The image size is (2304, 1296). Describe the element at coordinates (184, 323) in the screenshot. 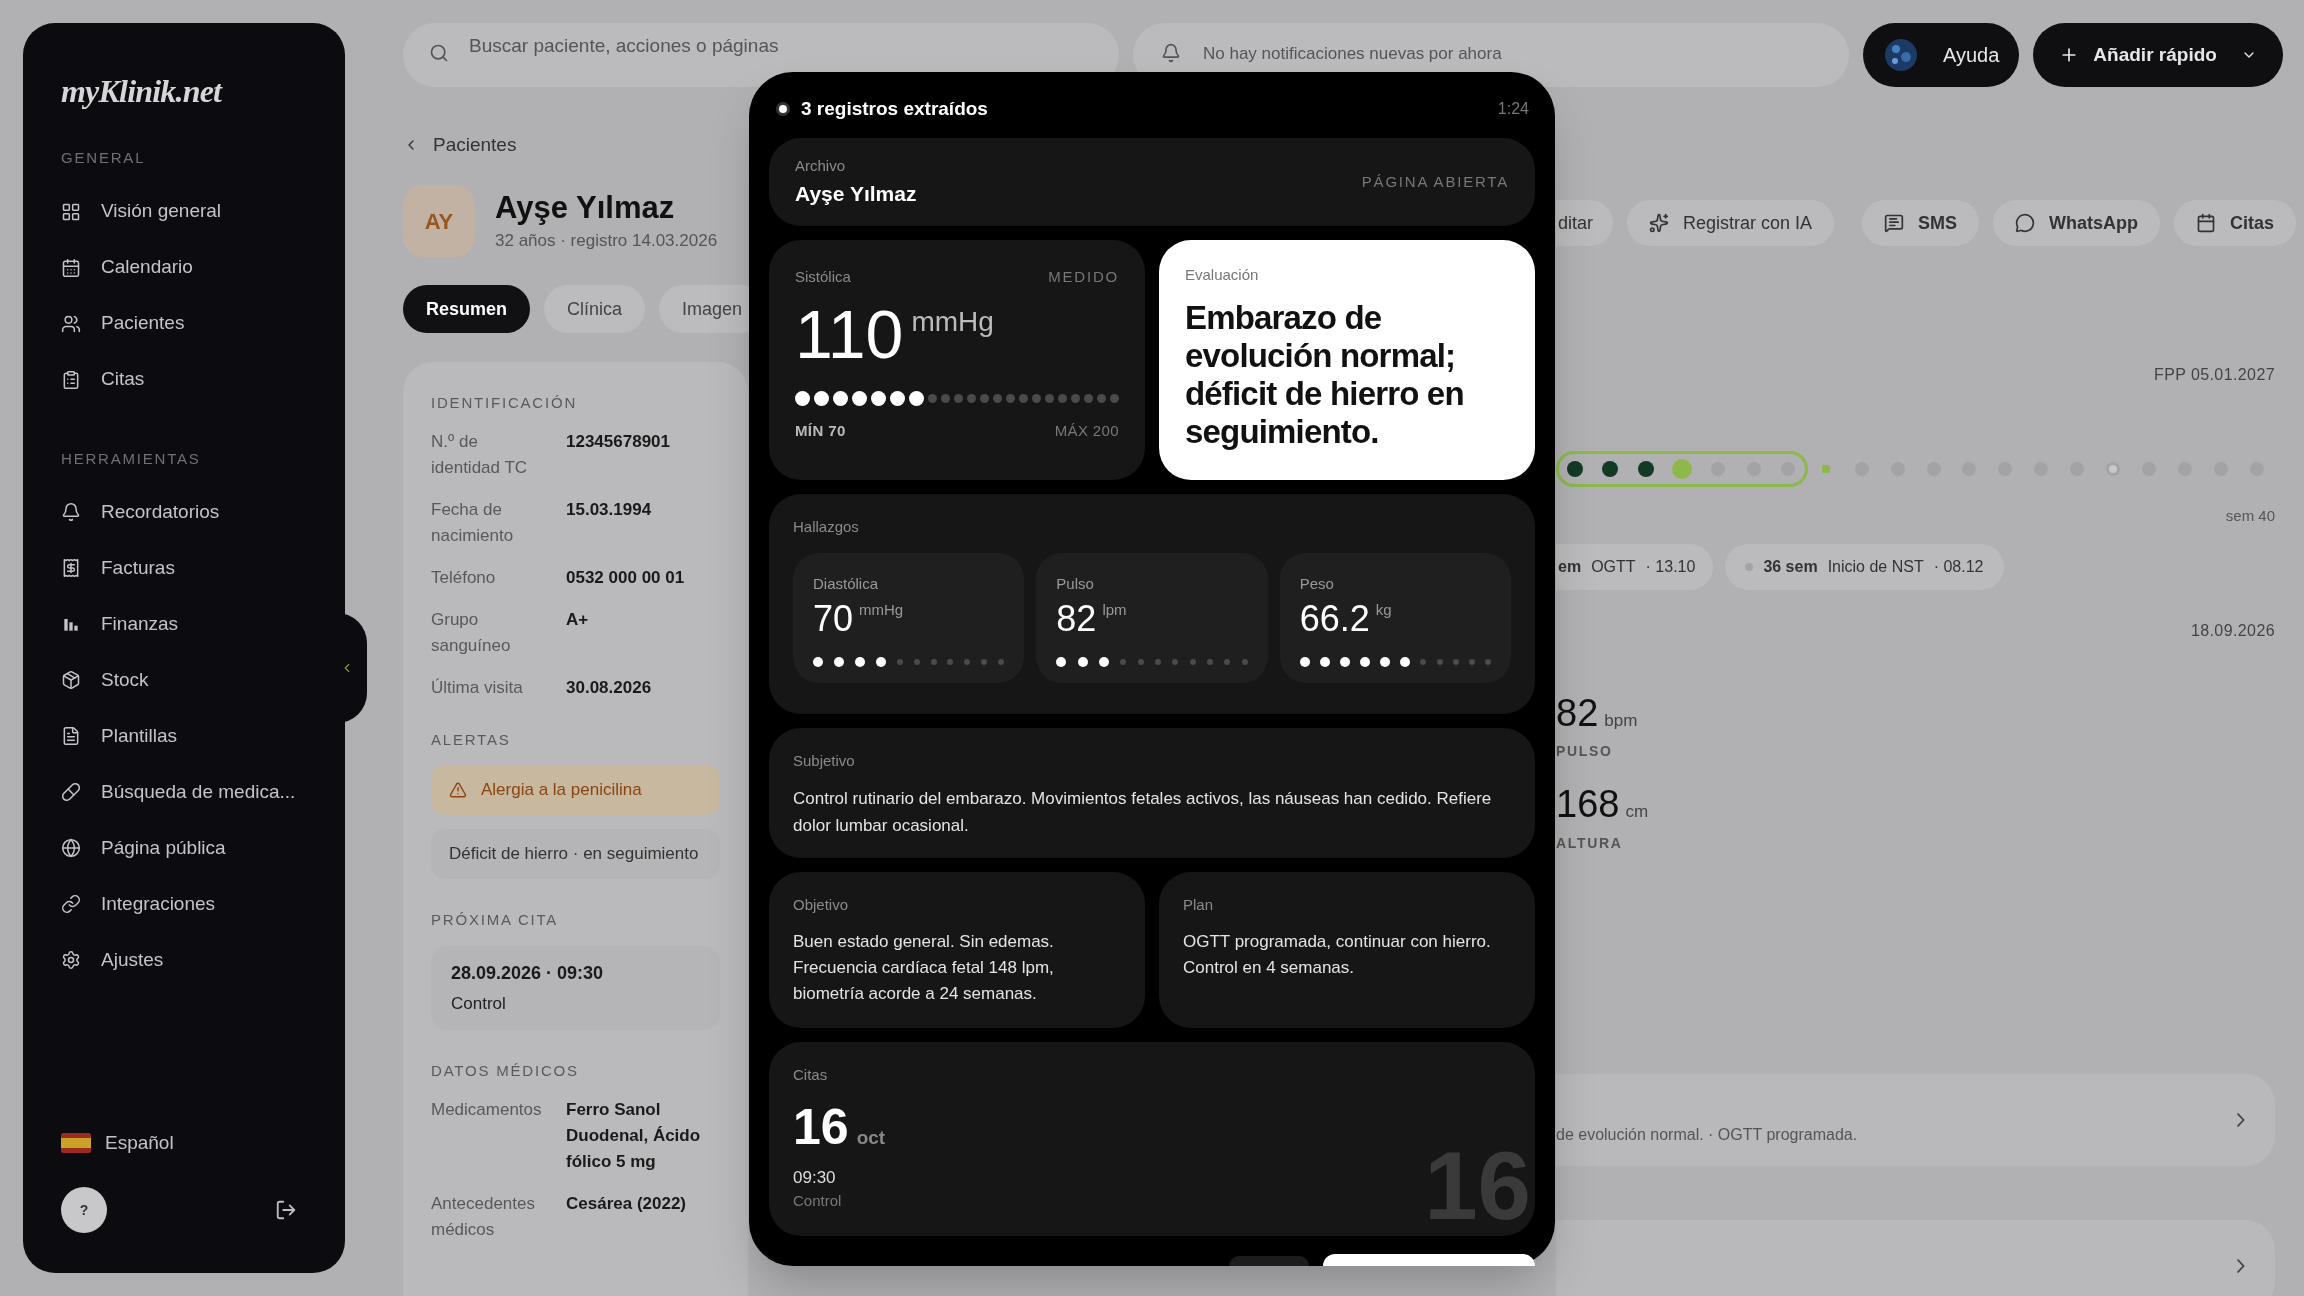

I see `sidebar-item: Pacientes` at that location.